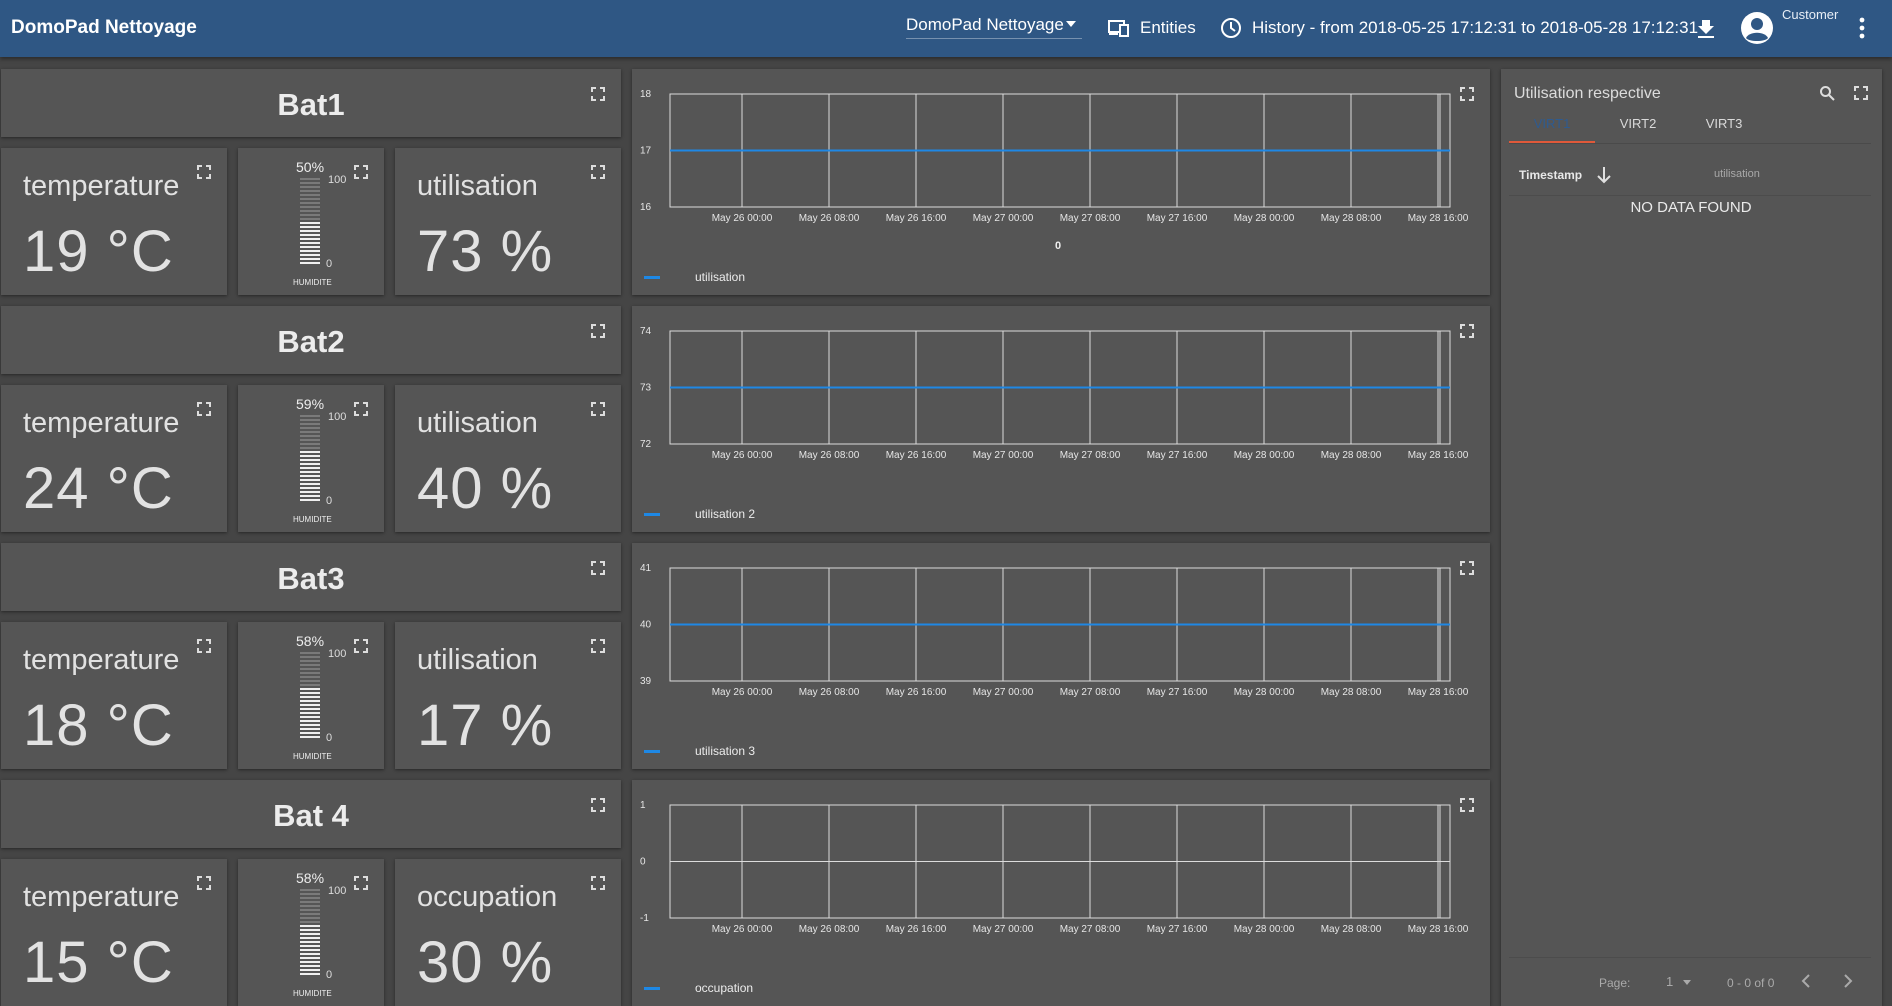  What do you see at coordinates (652, 277) in the screenshot?
I see `legend-swatch` at bounding box center [652, 277].